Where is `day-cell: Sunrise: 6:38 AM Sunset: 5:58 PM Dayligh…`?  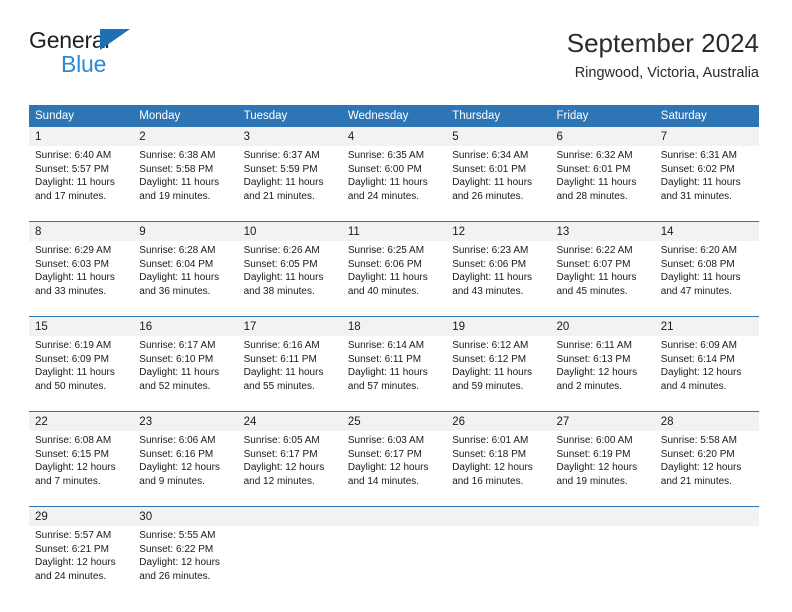
day-cell: Sunrise: 6:38 AM Sunset: 5:58 PM Dayligh… is located at coordinates (185, 178).